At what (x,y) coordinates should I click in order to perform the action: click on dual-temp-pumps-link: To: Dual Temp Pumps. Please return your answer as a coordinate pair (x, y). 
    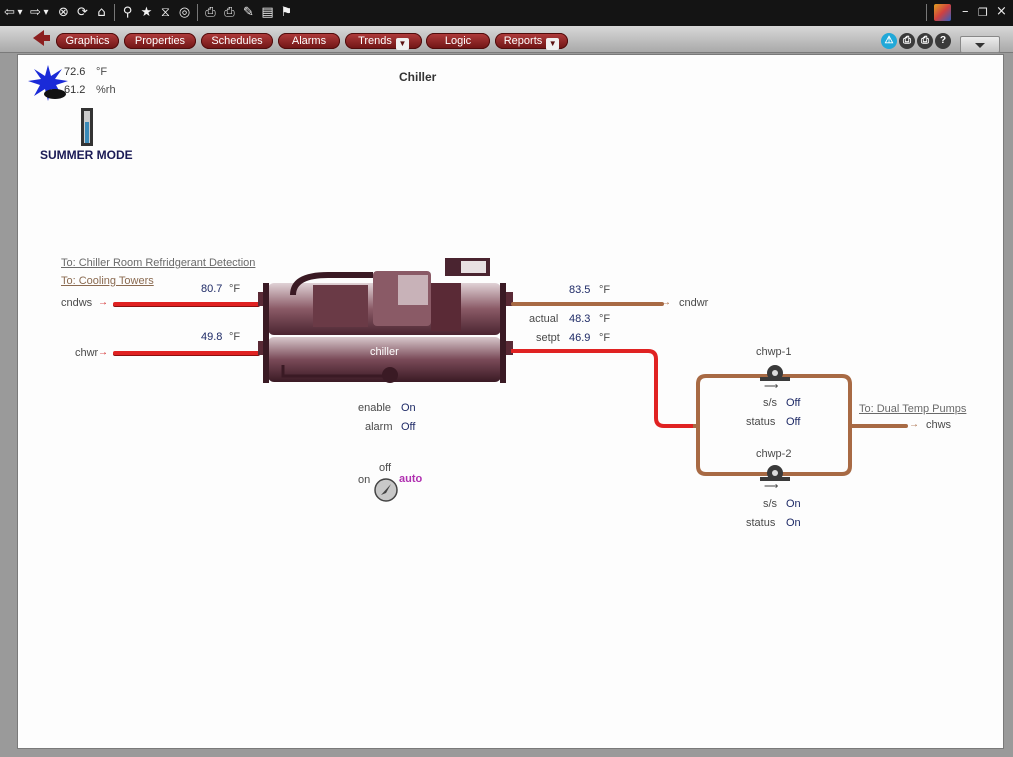
    Looking at the image, I should click on (912, 409).